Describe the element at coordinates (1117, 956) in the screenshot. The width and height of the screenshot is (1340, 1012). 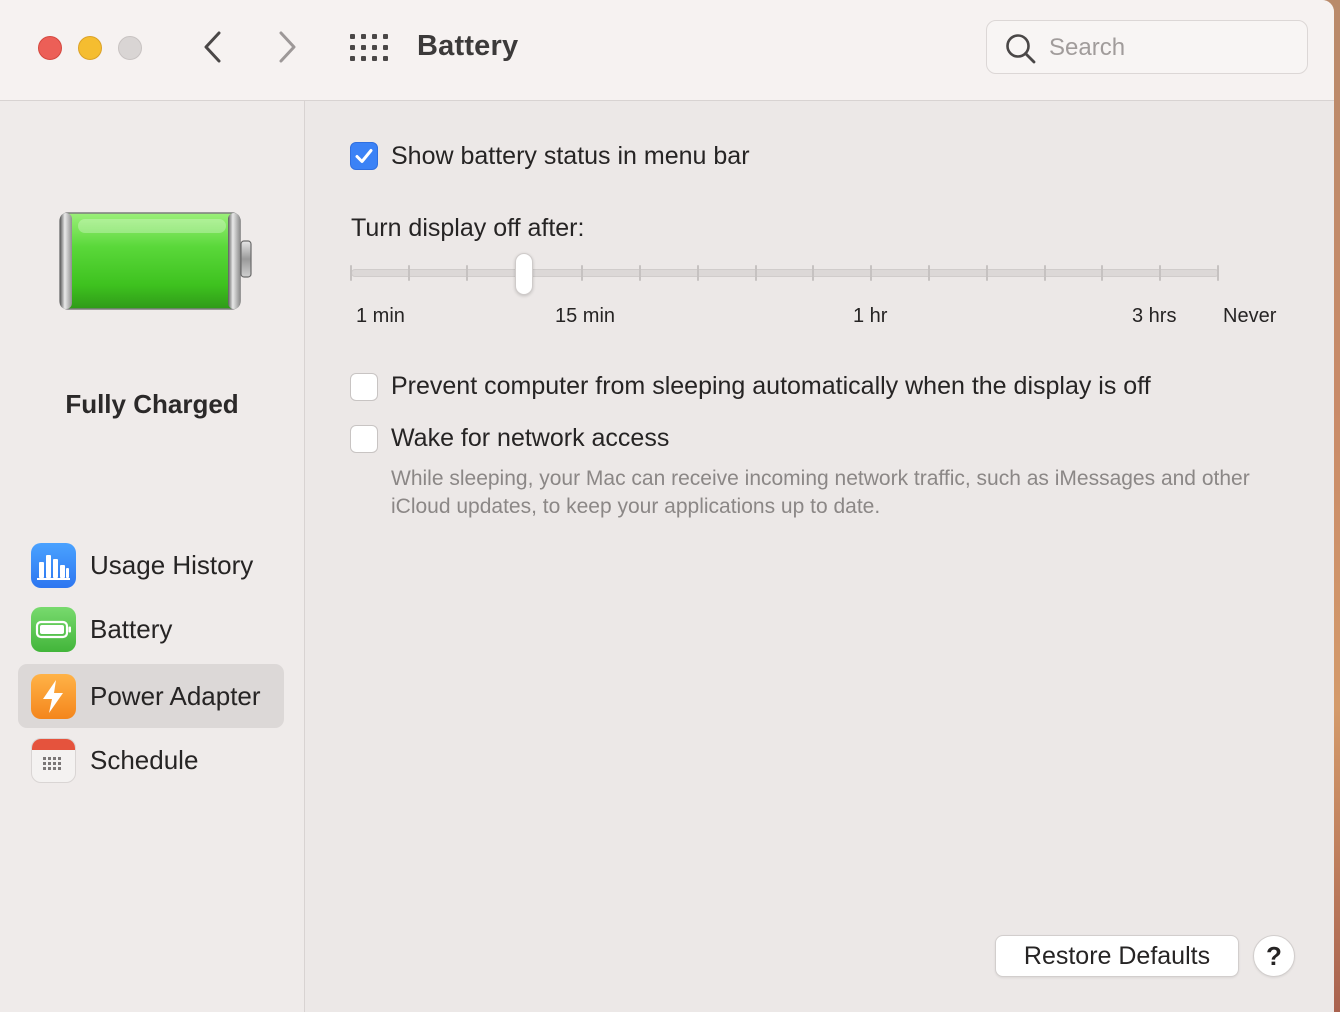
I see `restore-defaults-button: Restore Defaults` at that location.